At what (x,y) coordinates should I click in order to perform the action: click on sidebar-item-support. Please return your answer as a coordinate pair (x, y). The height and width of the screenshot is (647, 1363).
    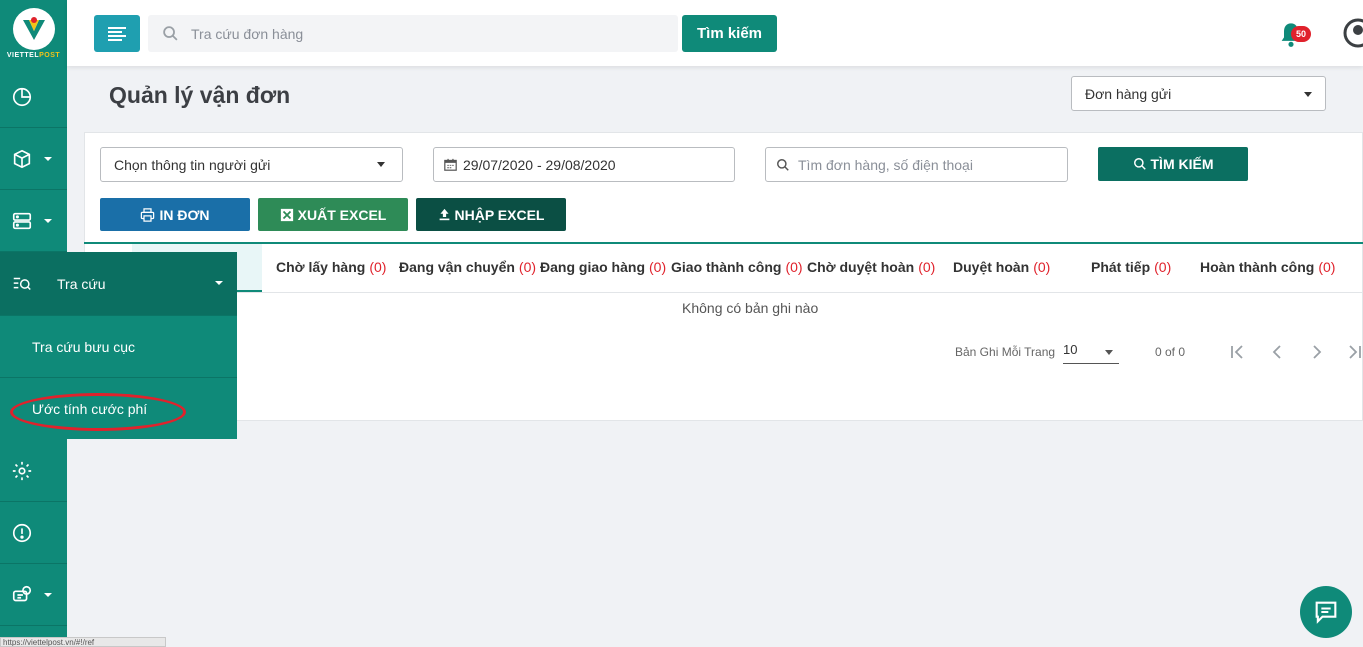
    Looking at the image, I should click on (33, 595).